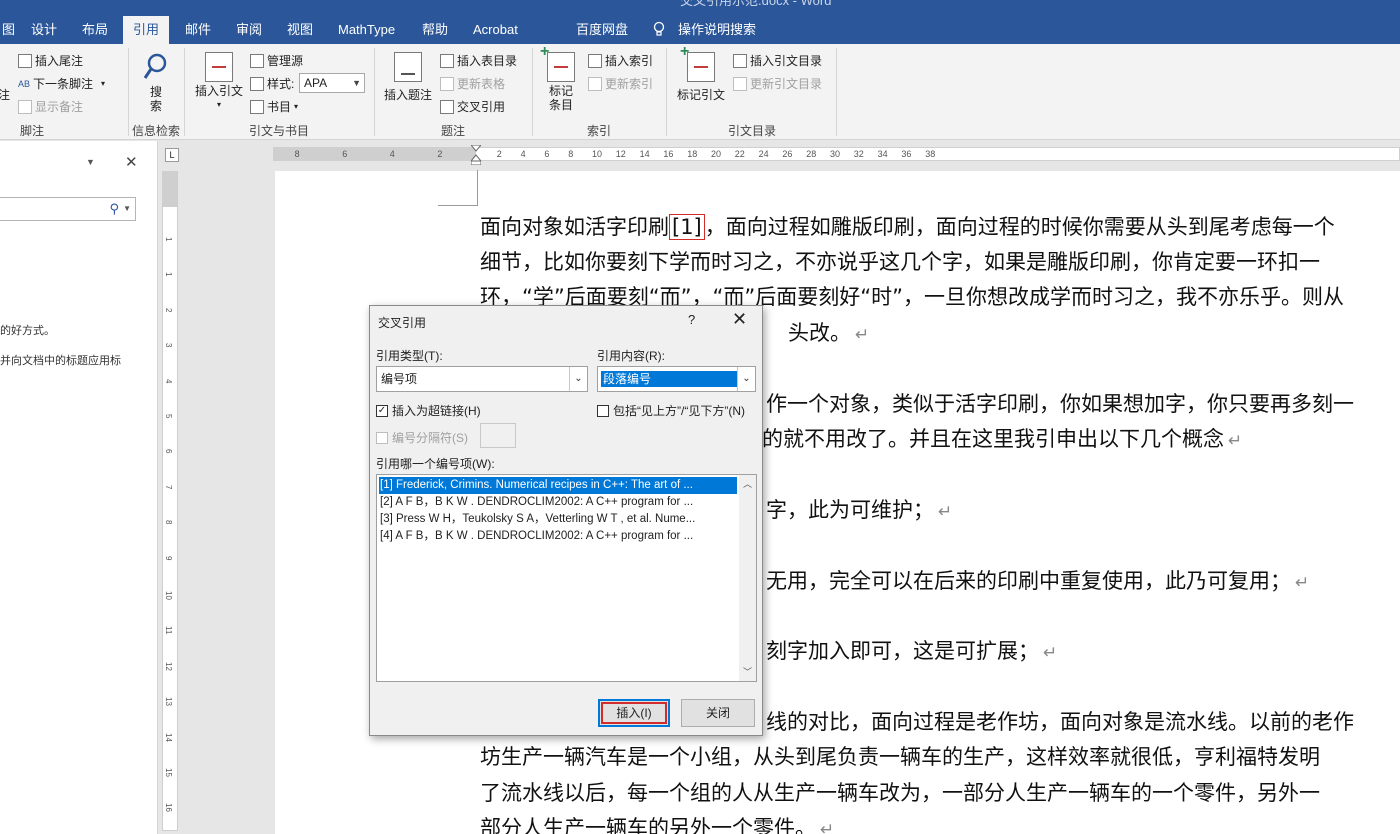 The width and height of the screenshot is (1400, 834). Describe the element at coordinates (79, 487) in the screenshot. I see `navigation-pane: ▼ ✕ ⚲ ▼ 的好方式。 并向文档中的标题应用标` at that location.